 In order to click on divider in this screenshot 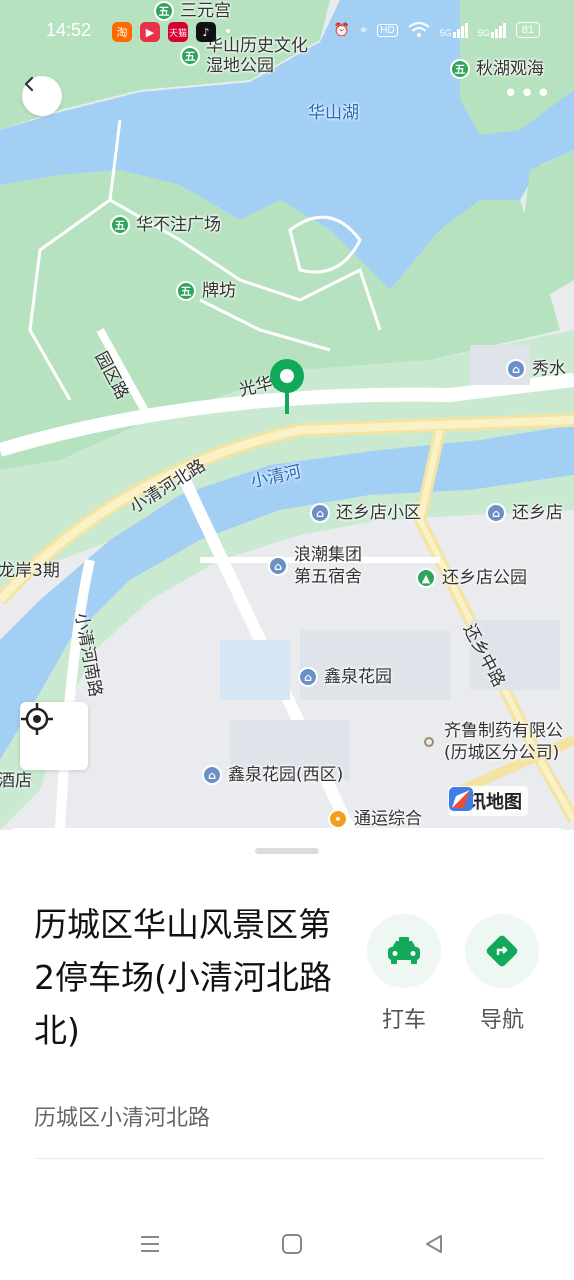, I will do `click(289, 1158)`.